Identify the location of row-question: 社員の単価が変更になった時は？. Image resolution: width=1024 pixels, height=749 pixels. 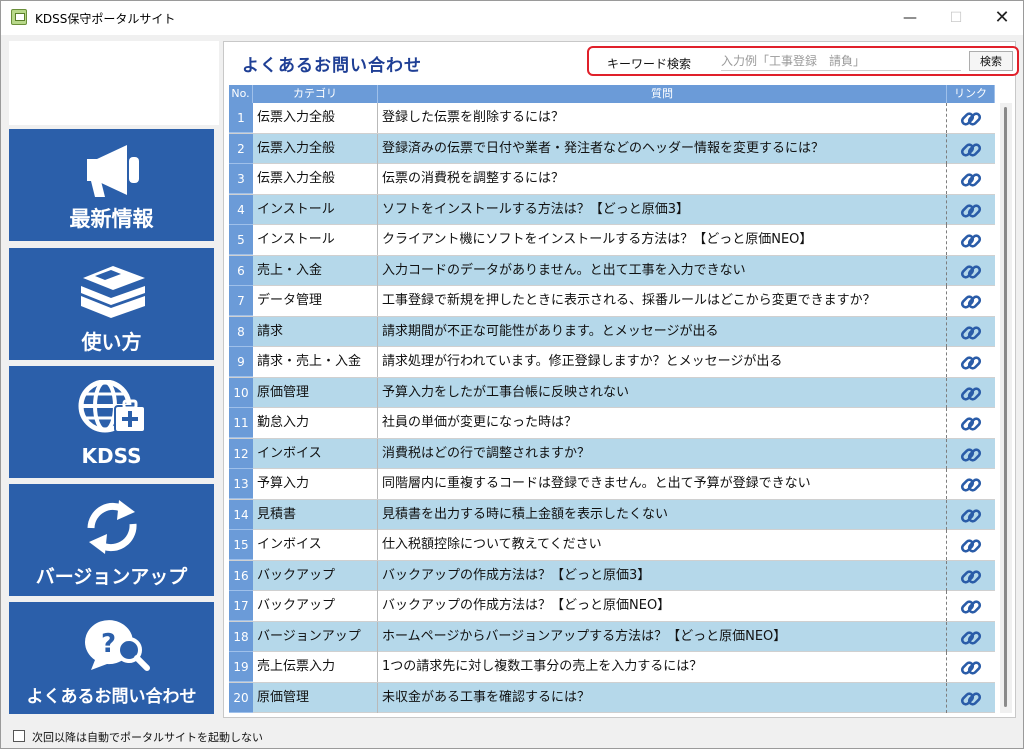
(662, 423).